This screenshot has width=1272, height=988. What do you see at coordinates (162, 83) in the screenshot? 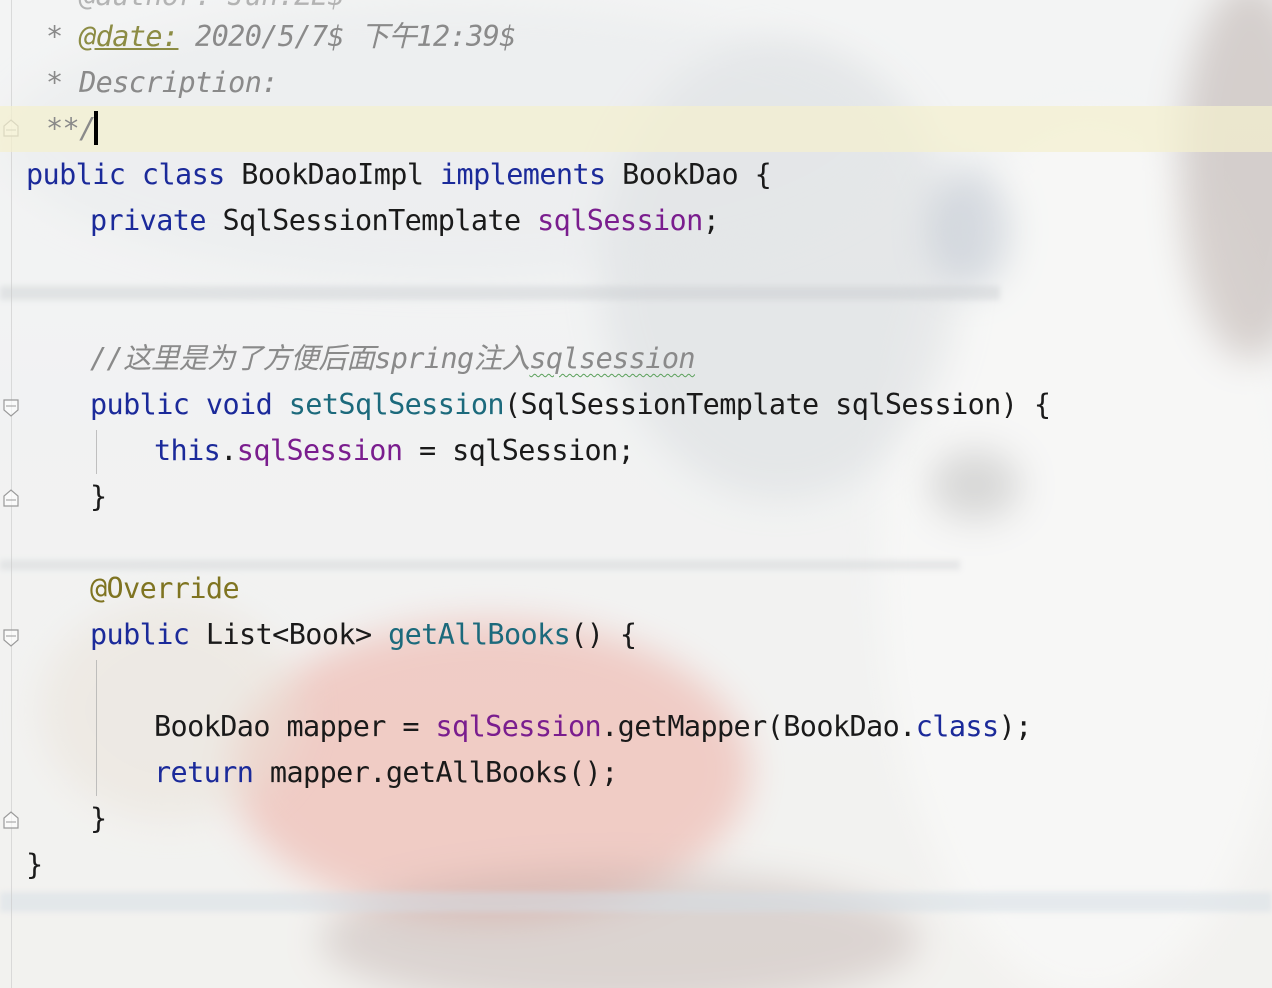
I see `code-line-description: * Description:` at bounding box center [162, 83].